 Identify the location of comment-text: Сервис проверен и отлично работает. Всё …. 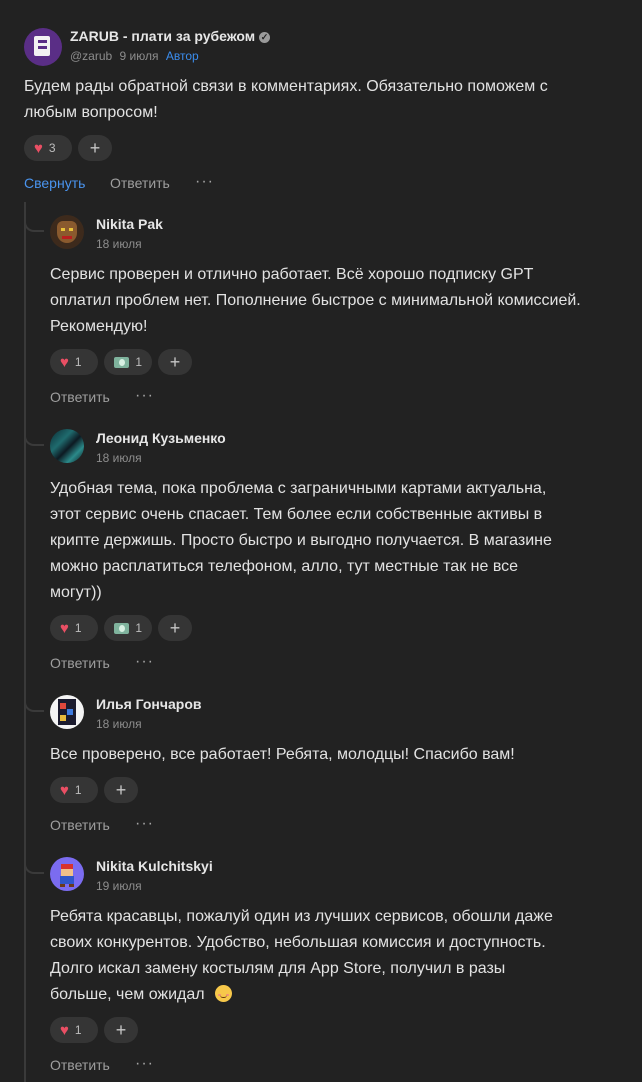
(315, 300).